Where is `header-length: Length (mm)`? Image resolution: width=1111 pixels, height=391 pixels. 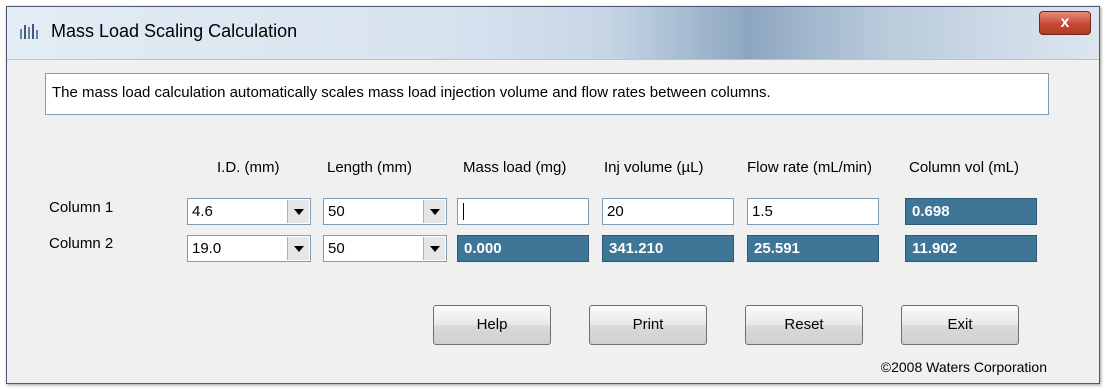
header-length: Length (mm) is located at coordinates (370, 167).